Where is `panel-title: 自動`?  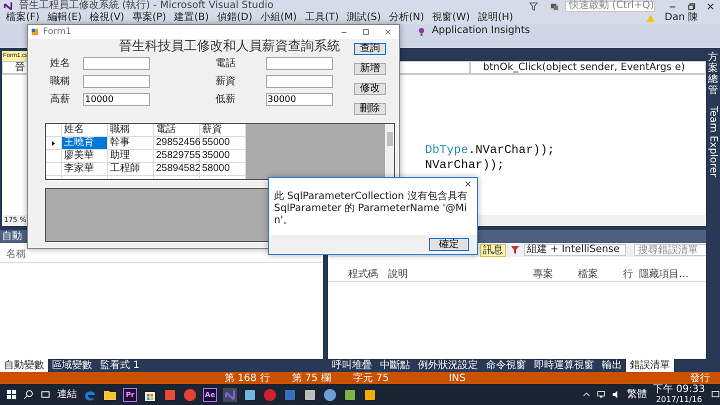
panel-title: 自動 is located at coordinates (12, 236).